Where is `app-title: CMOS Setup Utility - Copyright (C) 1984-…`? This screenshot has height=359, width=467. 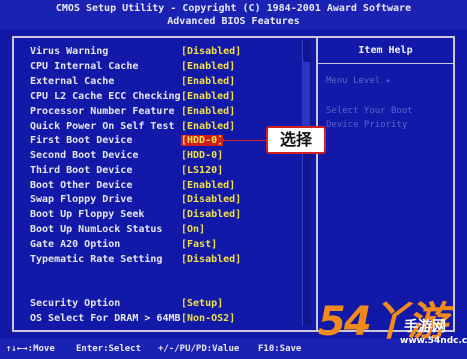
app-title: CMOS Setup Utility - Copyright (C) 1984-… is located at coordinates (233, 8).